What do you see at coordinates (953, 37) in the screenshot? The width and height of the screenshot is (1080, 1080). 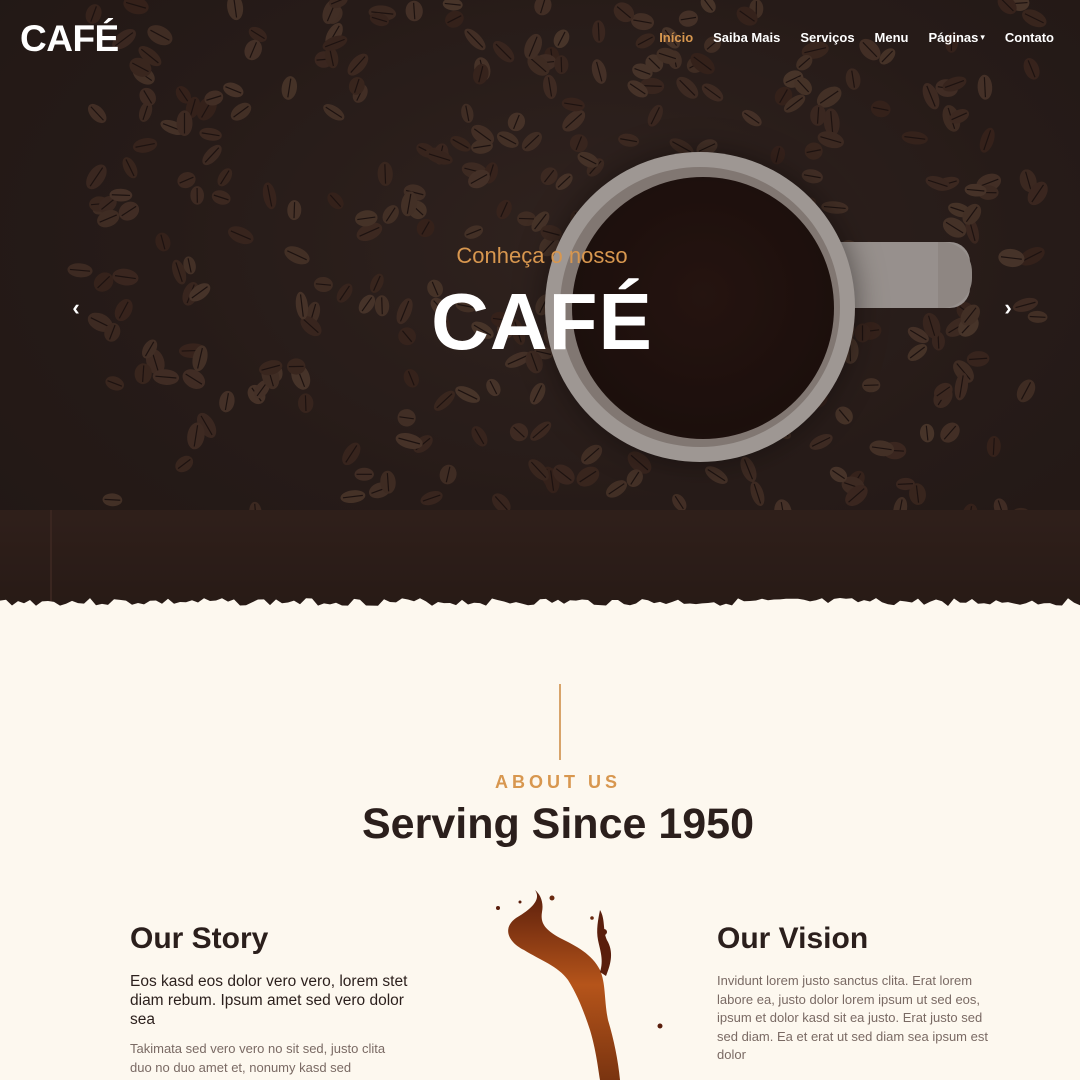 I see `nav-item-label: Páginas` at bounding box center [953, 37].